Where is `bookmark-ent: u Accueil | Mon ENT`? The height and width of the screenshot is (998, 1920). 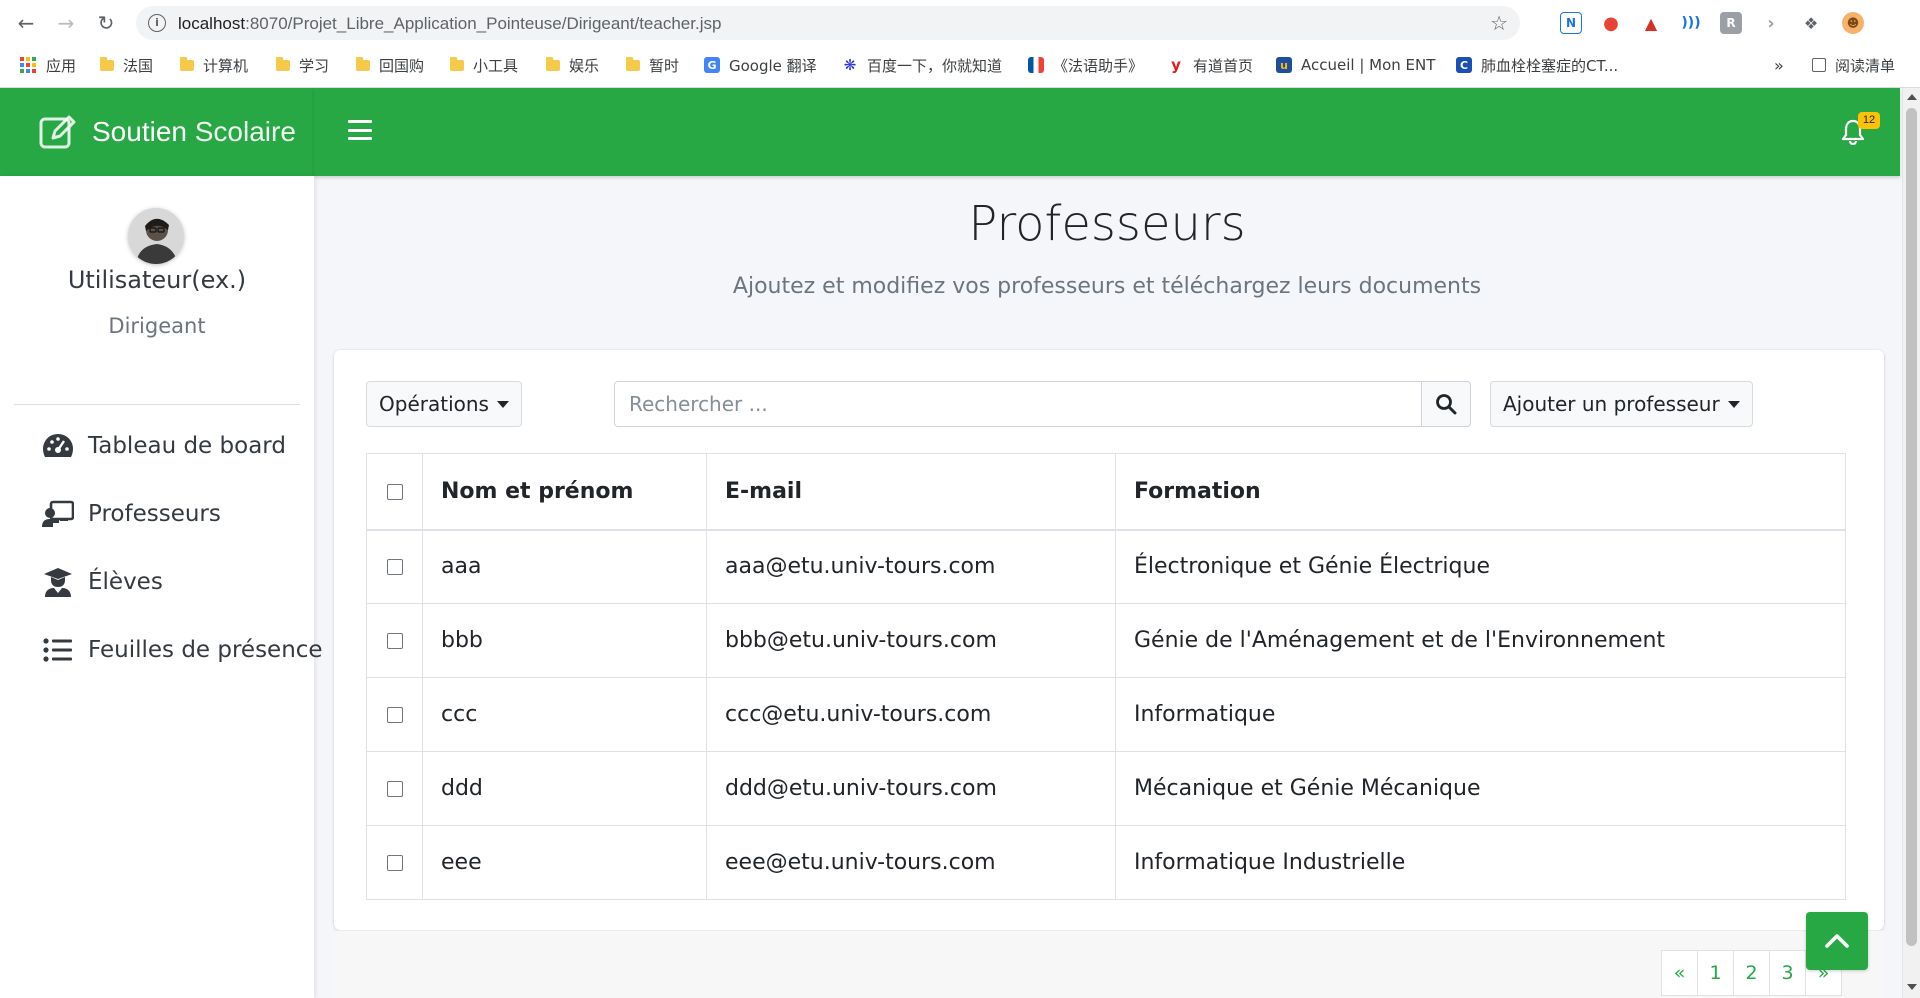
bookmark-ent: u Accueil | Mon ENT is located at coordinates (1355, 65).